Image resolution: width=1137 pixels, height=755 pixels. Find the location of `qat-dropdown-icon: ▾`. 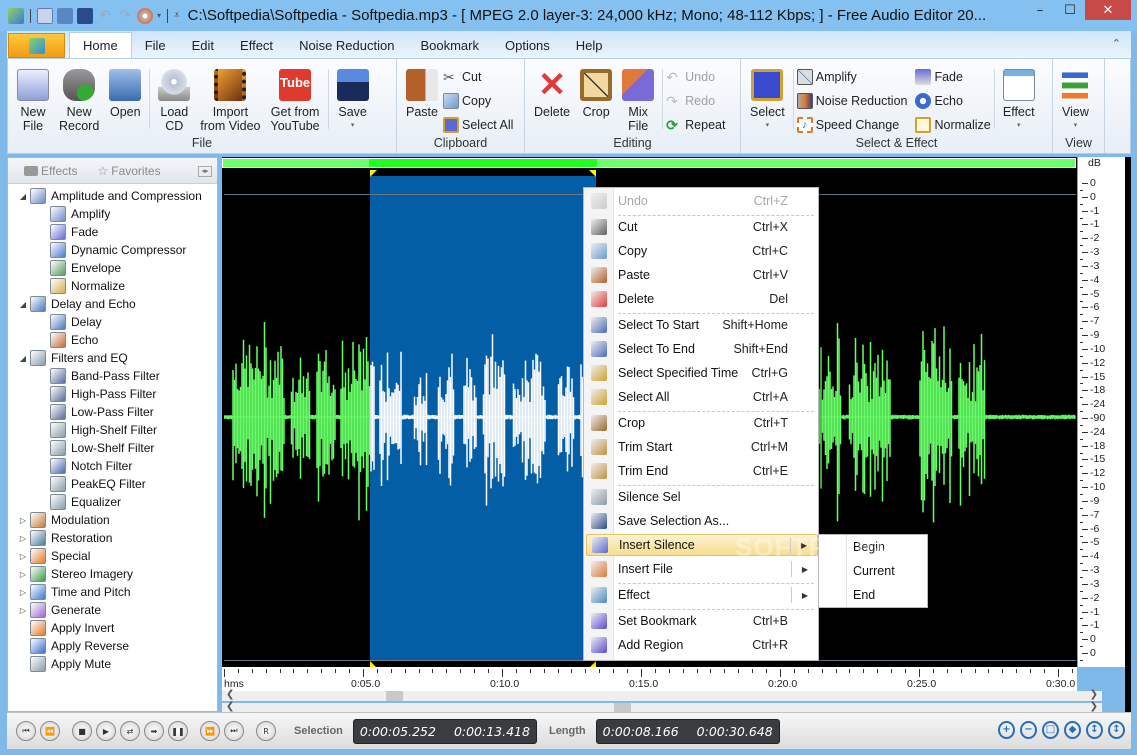

qat-dropdown-icon: ▾ is located at coordinates (159, 15).